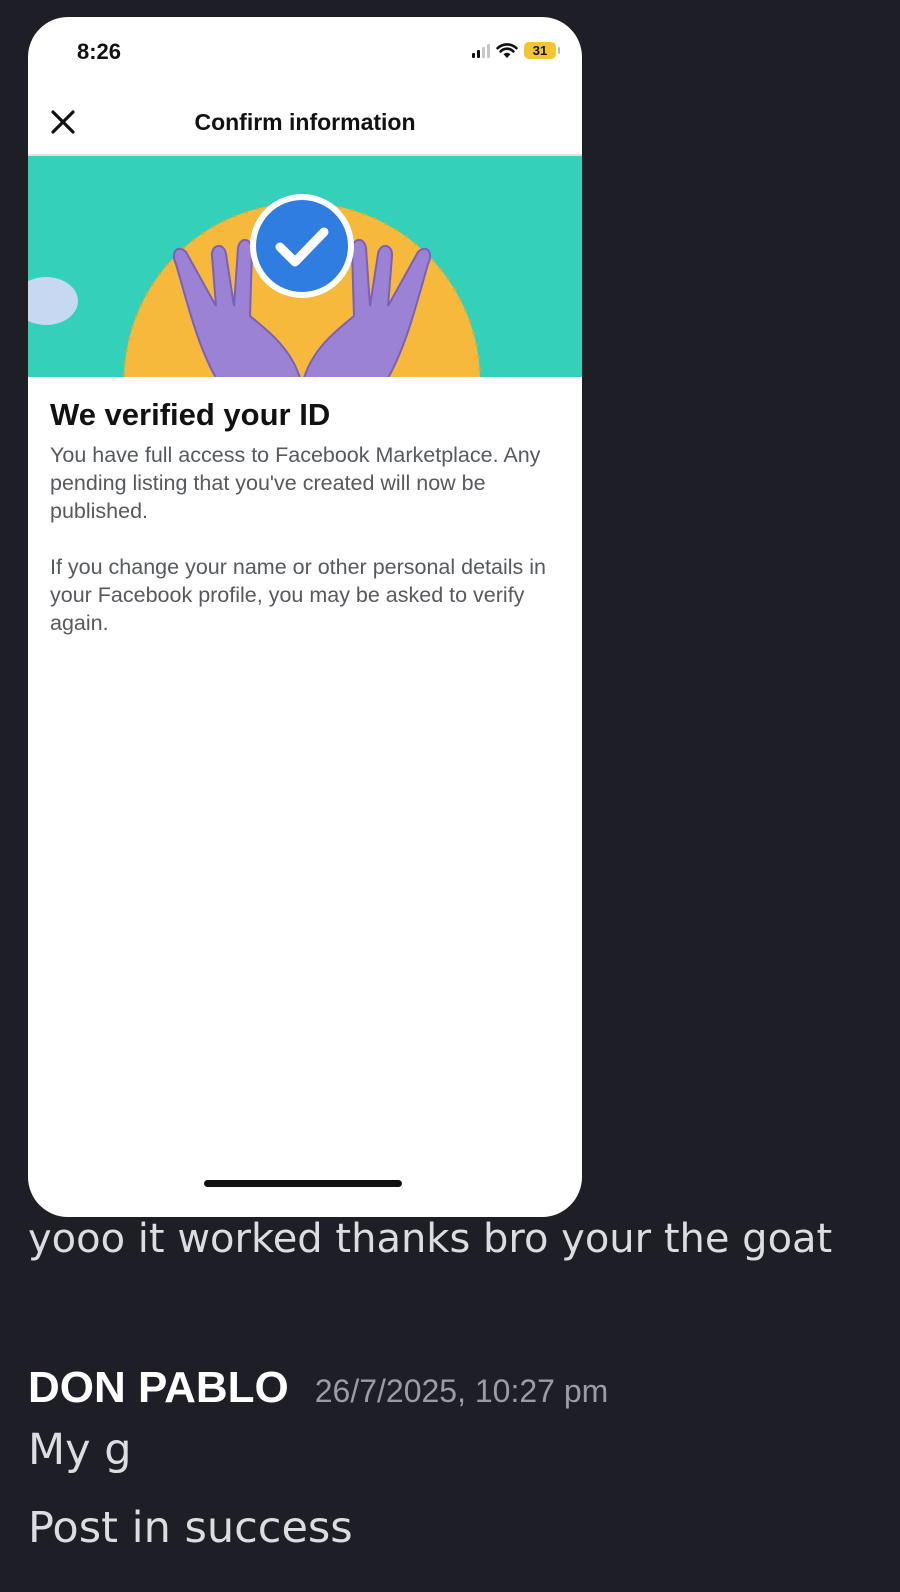 Image resolution: width=900 pixels, height=1592 pixels. I want to click on author-name: DON PABLO, so click(158, 1388).